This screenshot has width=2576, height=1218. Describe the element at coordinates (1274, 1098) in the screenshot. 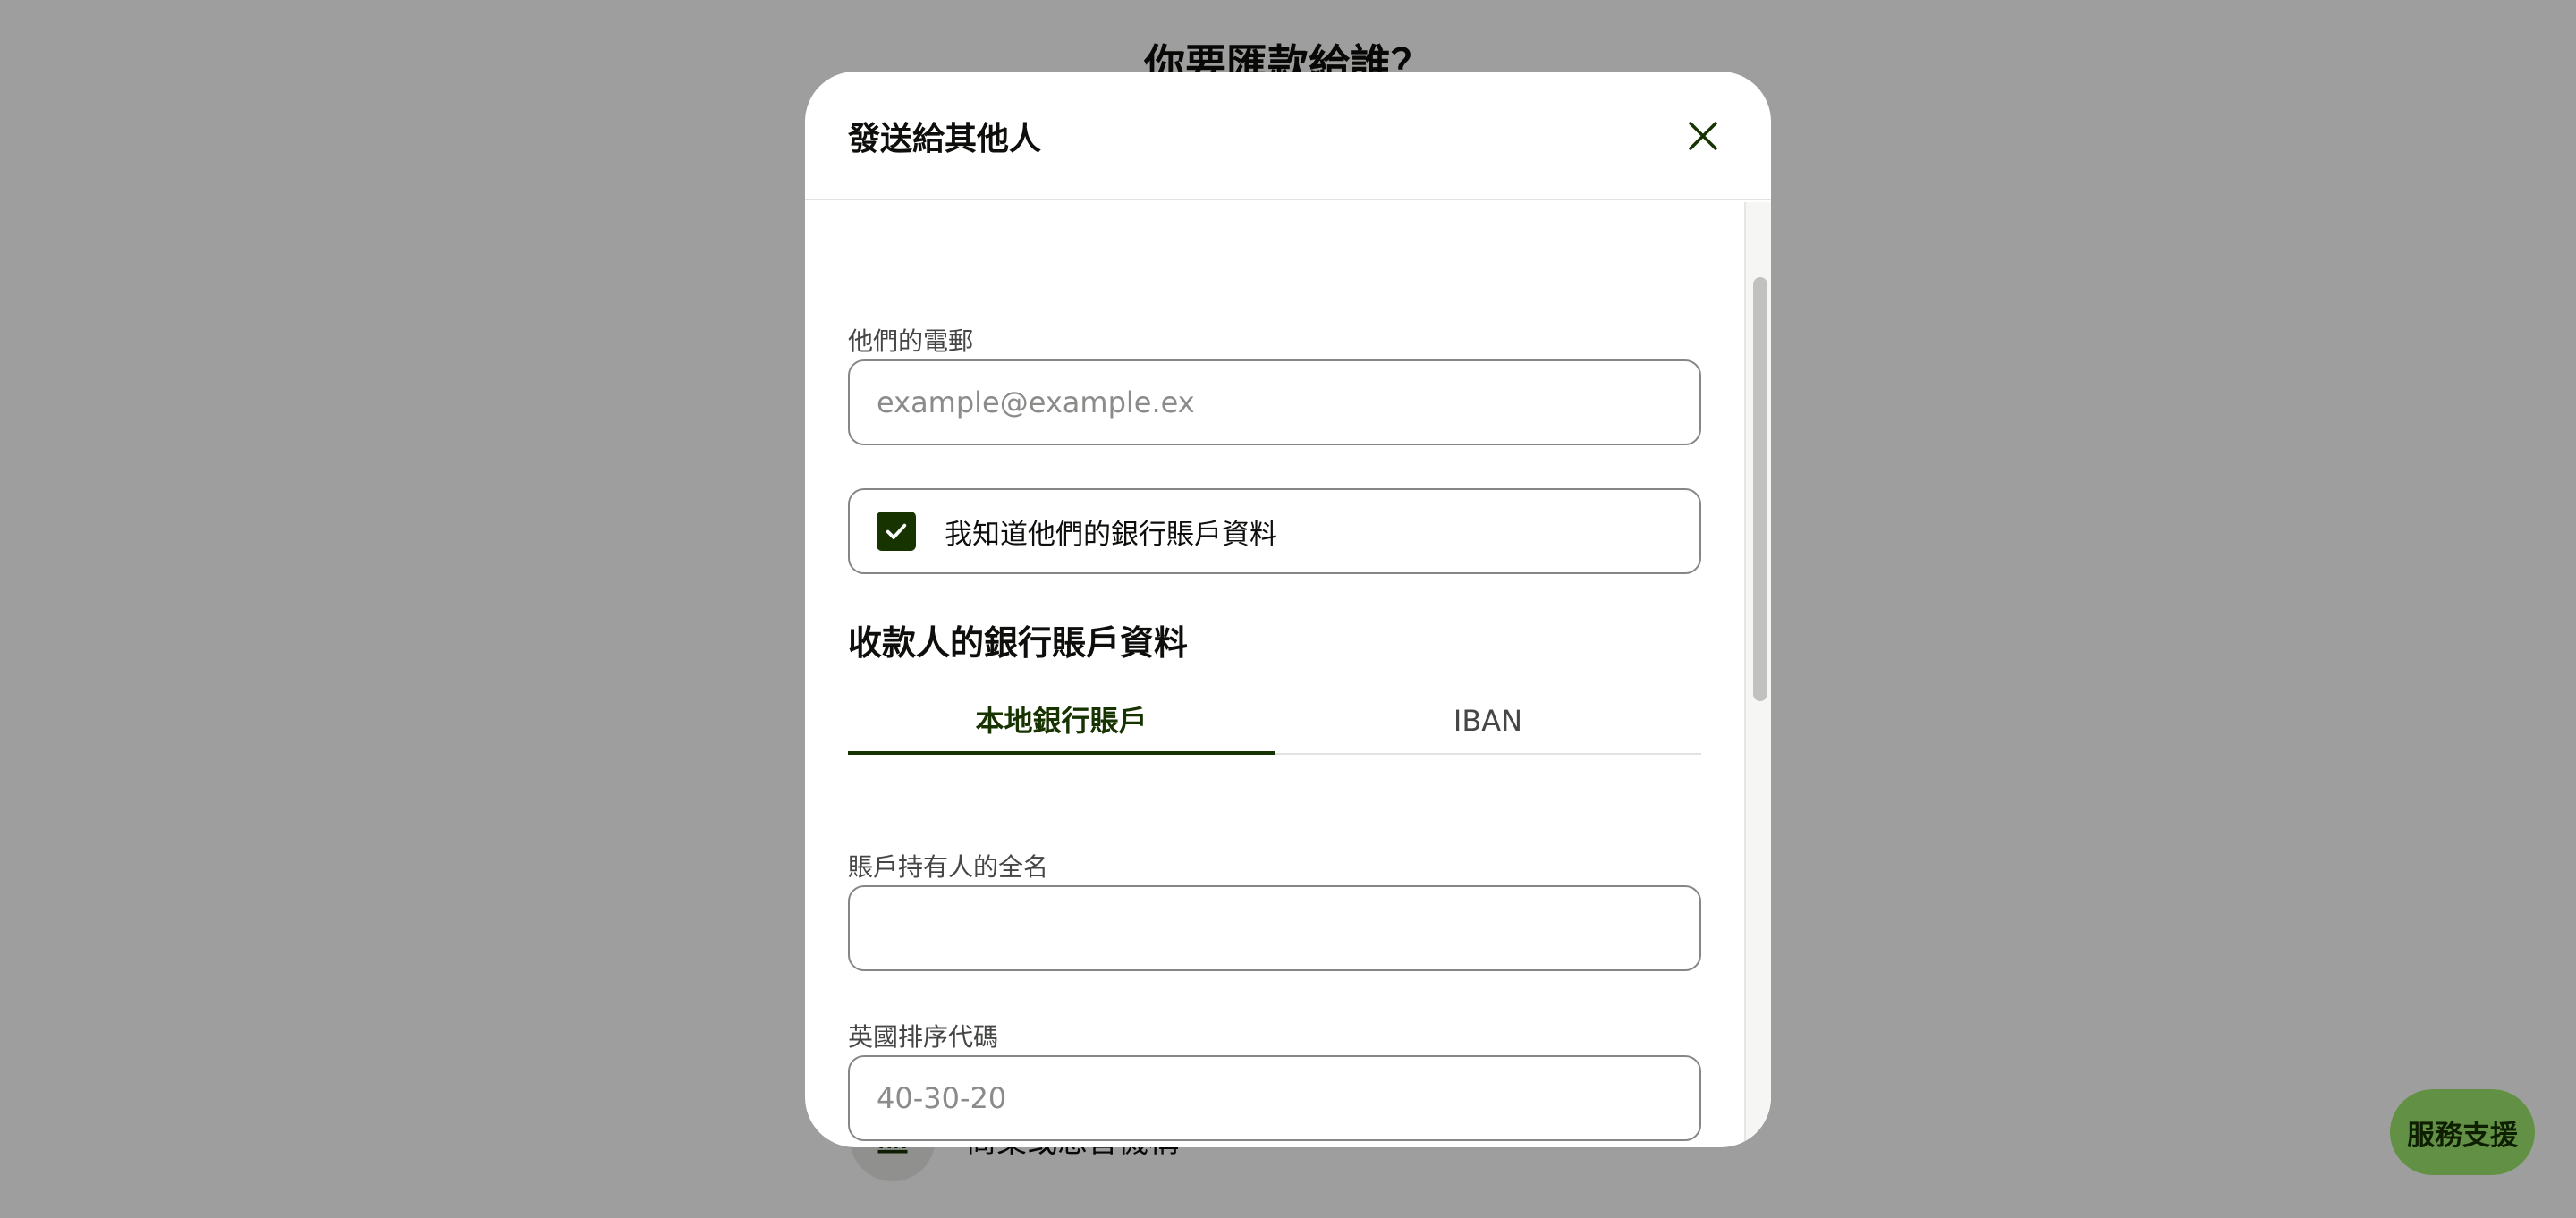

I see `sort-code-input` at that location.